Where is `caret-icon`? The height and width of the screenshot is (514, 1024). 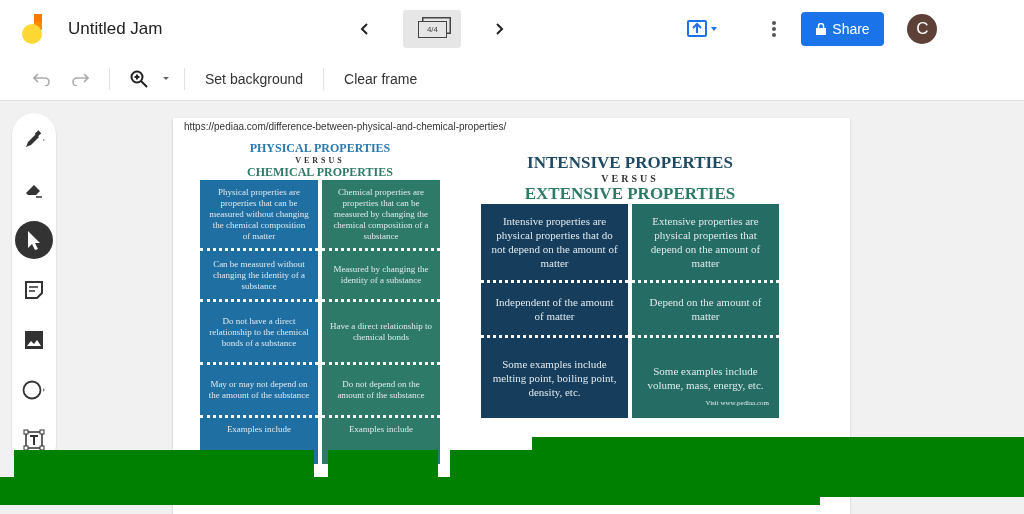
caret-icon is located at coordinates (166, 79).